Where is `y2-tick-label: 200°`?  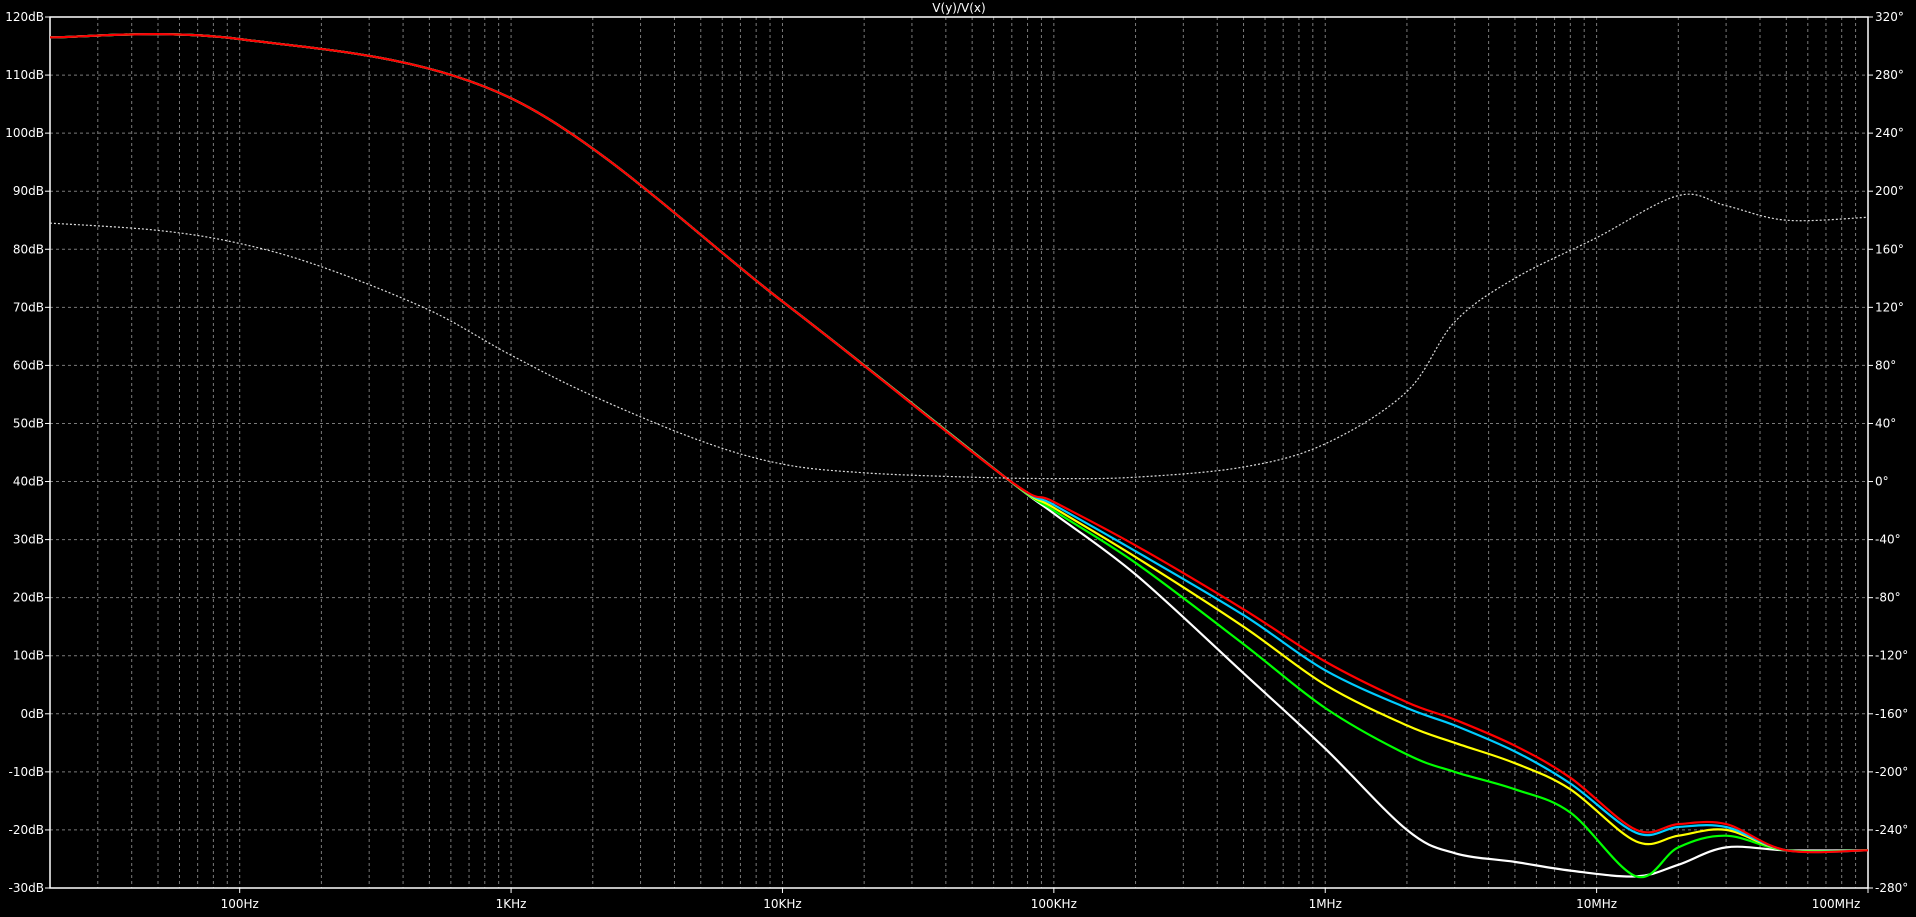 y2-tick-label: 200° is located at coordinates (1889, 191).